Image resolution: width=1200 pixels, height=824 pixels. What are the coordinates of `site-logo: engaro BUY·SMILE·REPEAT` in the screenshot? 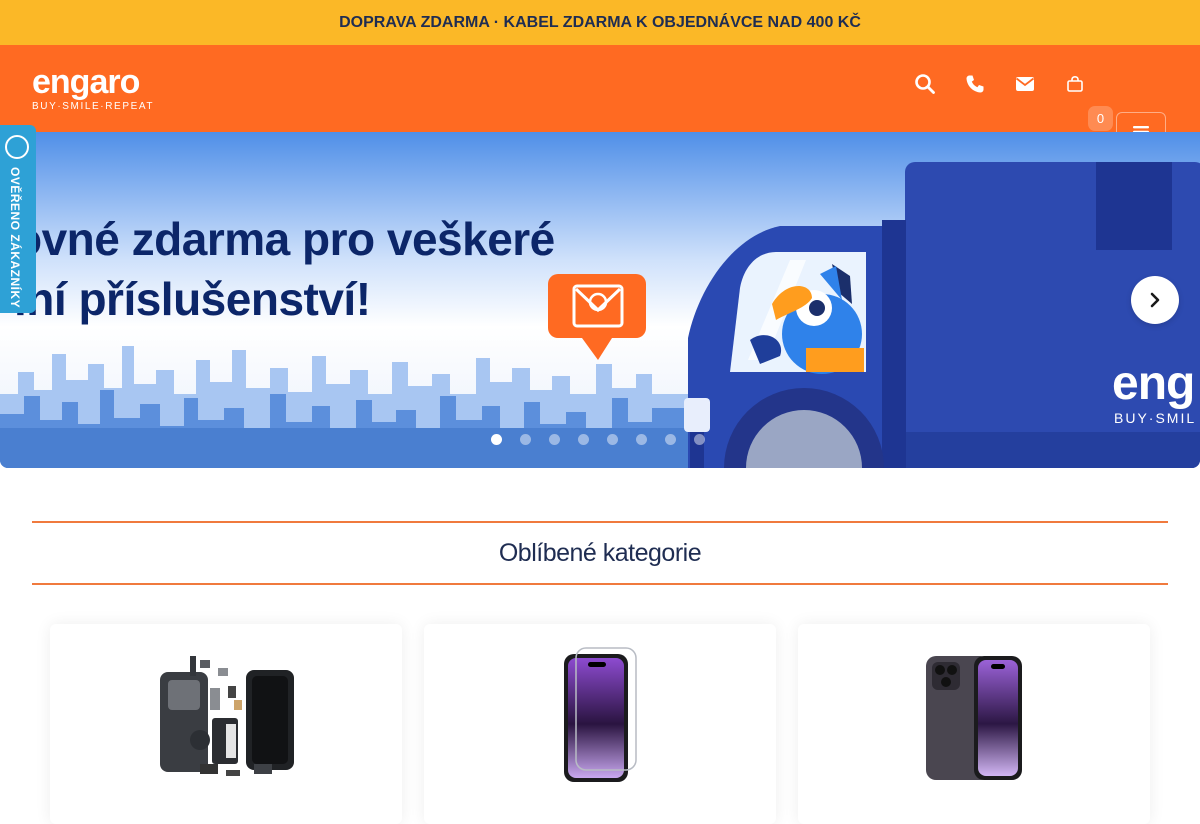 It's located at (93, 87).